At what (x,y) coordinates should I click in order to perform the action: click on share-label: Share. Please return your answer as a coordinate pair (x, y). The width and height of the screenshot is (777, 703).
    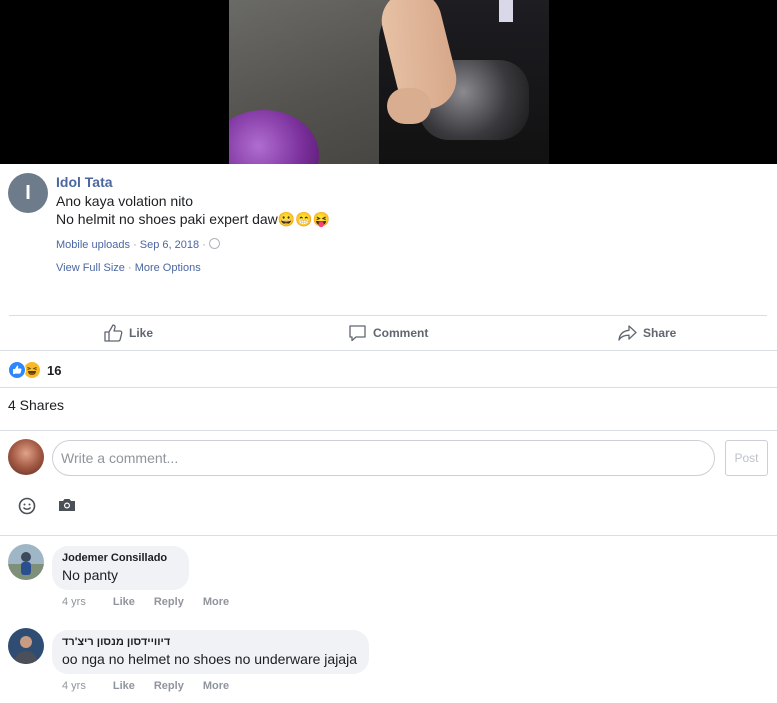
    Looking at the image, I should click on (660, 333).